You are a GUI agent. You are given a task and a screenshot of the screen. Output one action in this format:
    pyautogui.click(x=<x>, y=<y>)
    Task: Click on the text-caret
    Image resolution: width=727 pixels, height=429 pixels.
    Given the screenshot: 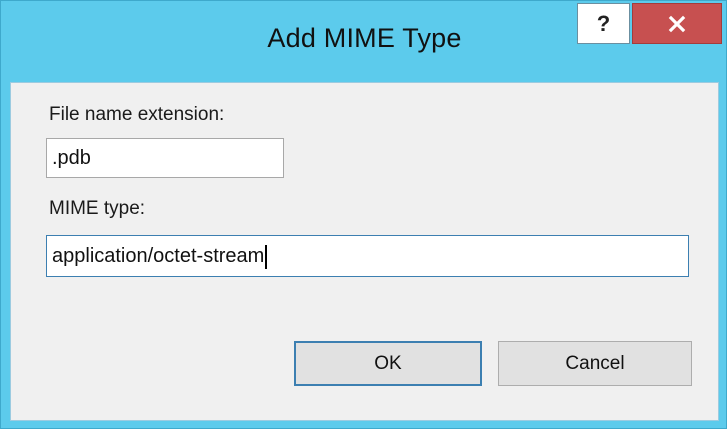 What is the action you would take?
    pyautogui.click(x=266, y=256)
    